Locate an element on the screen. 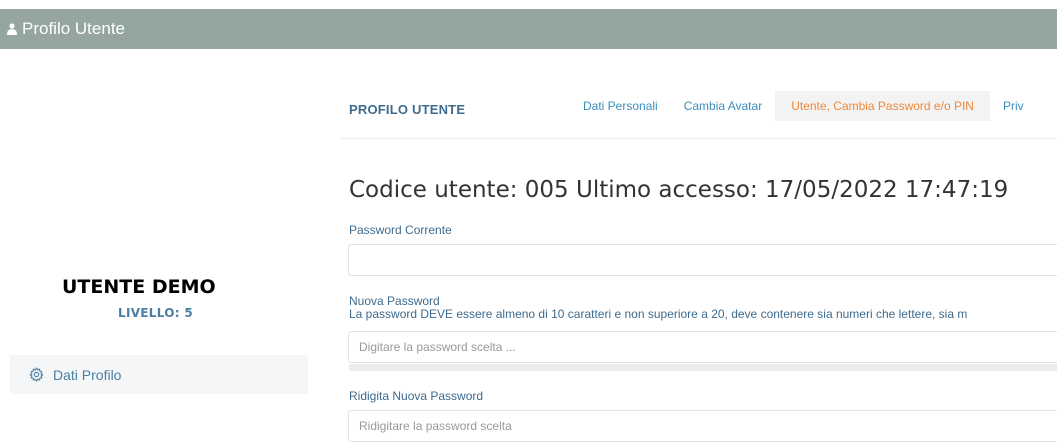 This screenshot has width=1057, height=442. divider is located at coordinates (698, 138).